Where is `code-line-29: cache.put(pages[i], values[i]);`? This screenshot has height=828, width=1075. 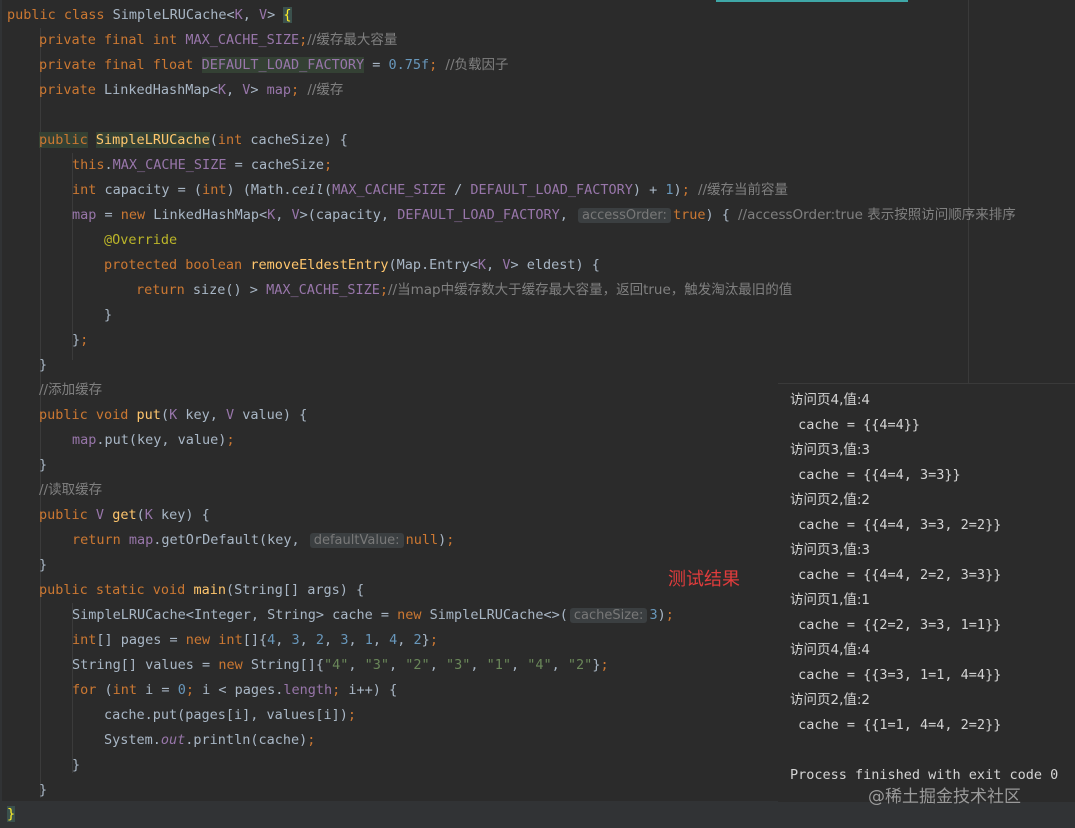 code-line-29: cache.put(pages[i], values[i]); is located at coordinates (230, 715).